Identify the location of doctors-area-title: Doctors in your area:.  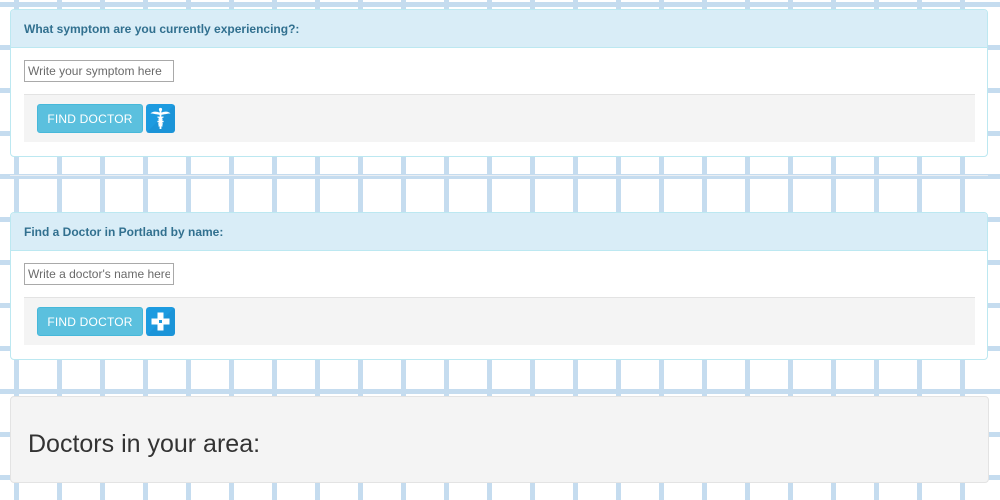
(144, 444).